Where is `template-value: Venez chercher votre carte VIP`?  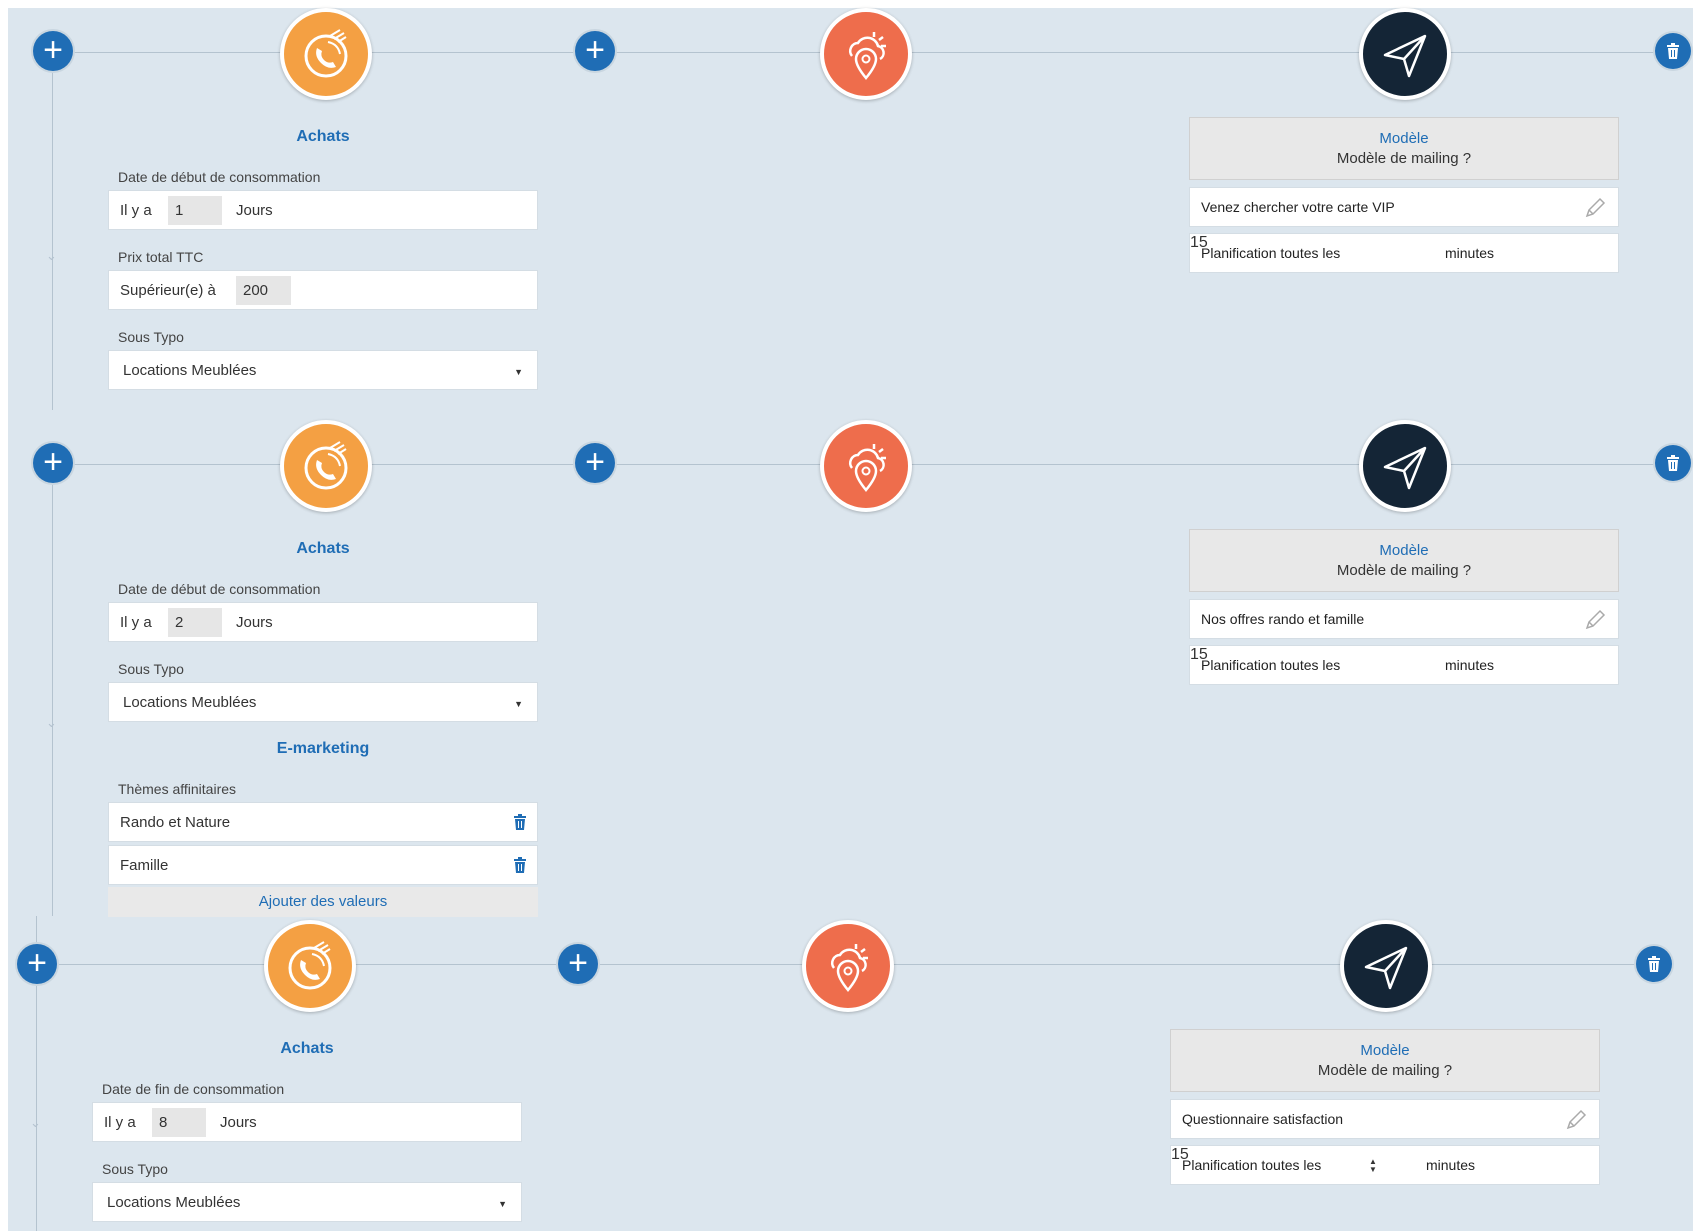 template-value: Venez chercher votre carte VIP is located at coordinates (1298, 207).